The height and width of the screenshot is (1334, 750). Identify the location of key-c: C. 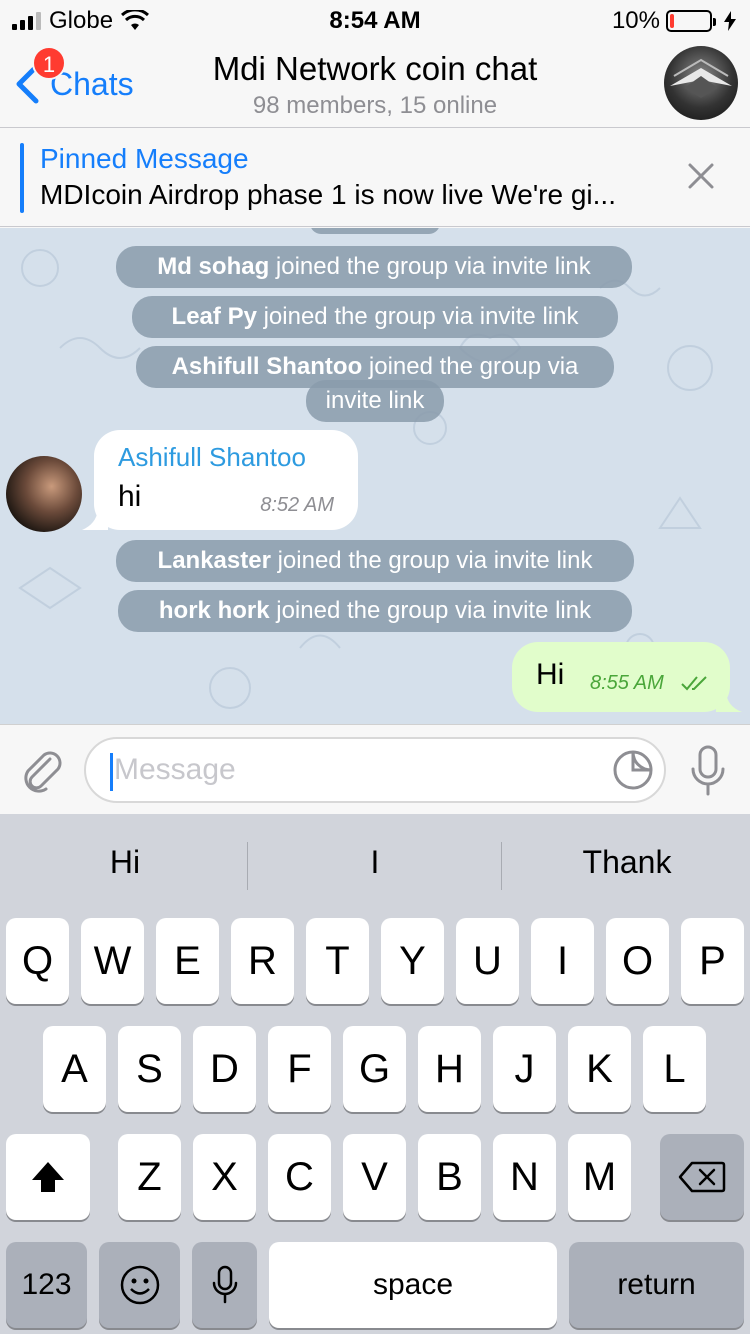
(299, 1177).